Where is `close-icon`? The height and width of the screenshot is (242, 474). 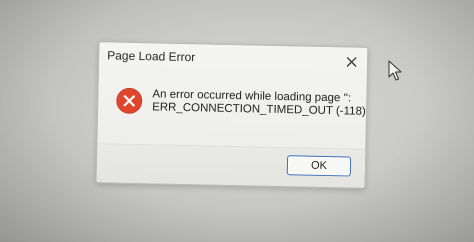 close-icon is located at coordinates (351, 61).